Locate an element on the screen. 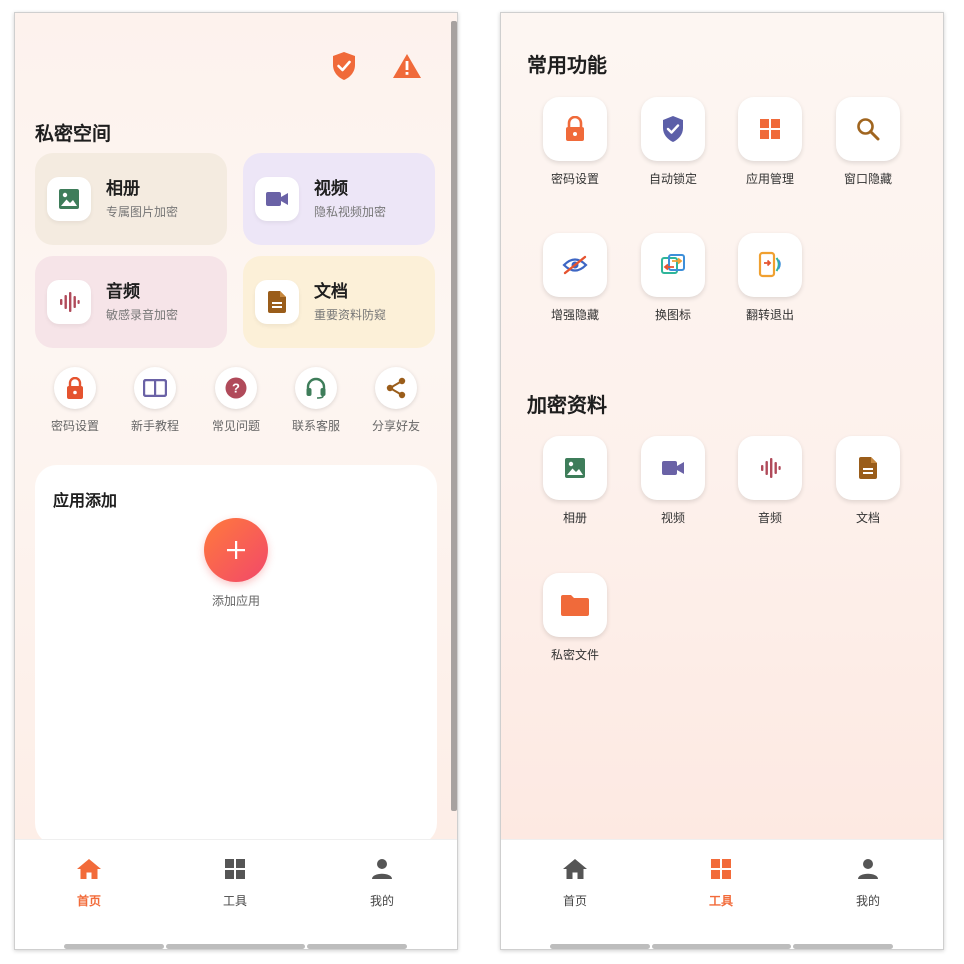 The image size is (964, 964). tool-app-management: 应用管理 is located at coordinates (770, 142).